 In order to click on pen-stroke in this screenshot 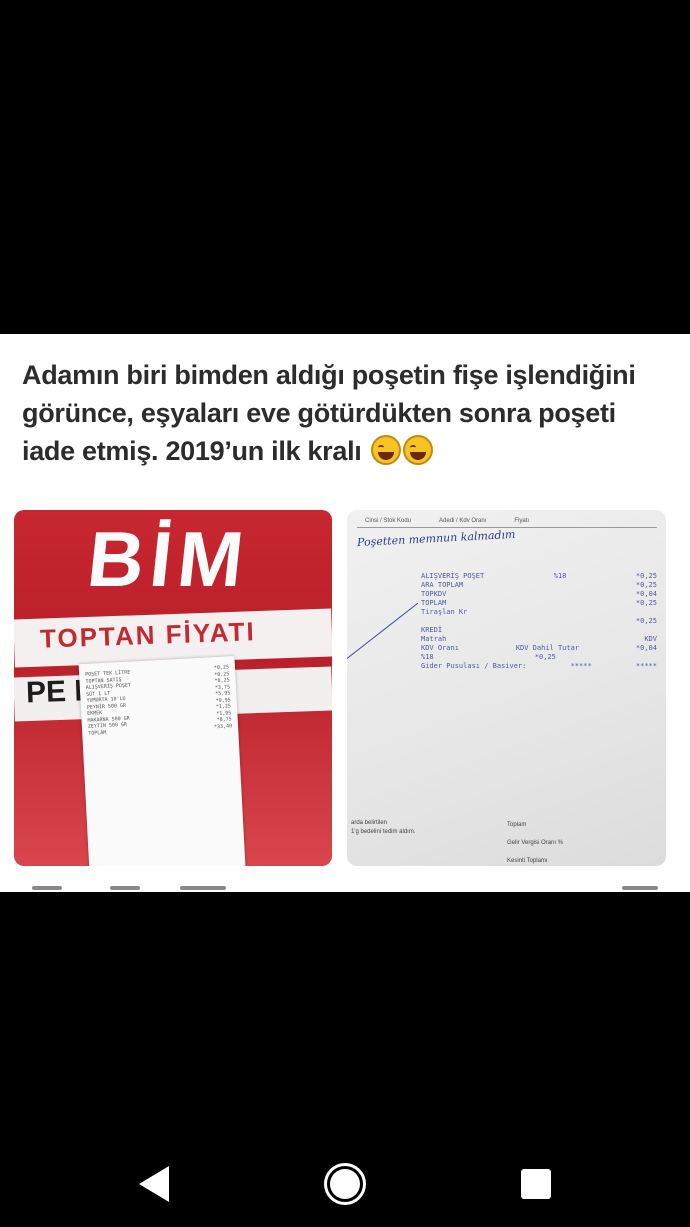, I will do `click(383, 630)`.